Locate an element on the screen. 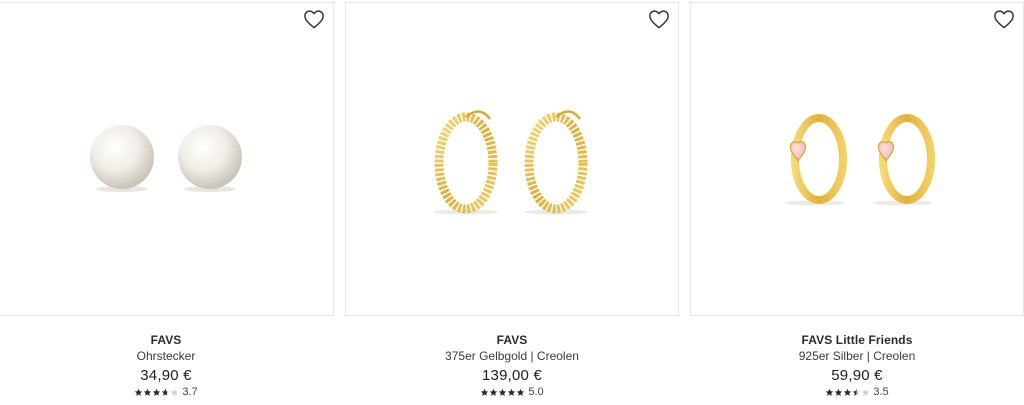  rating-value: 3.5 is located at coordinates (881, 392).